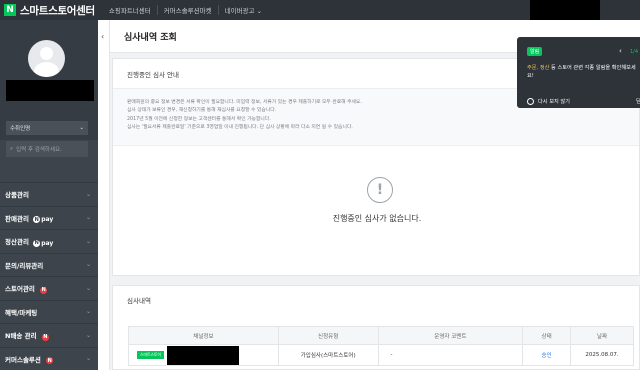 The width and height of the screenshot is (640, 370). What do you see at coordinates (530, 101) in the screenshot?
I see `radio-icon` at bounding box center [530, 101].